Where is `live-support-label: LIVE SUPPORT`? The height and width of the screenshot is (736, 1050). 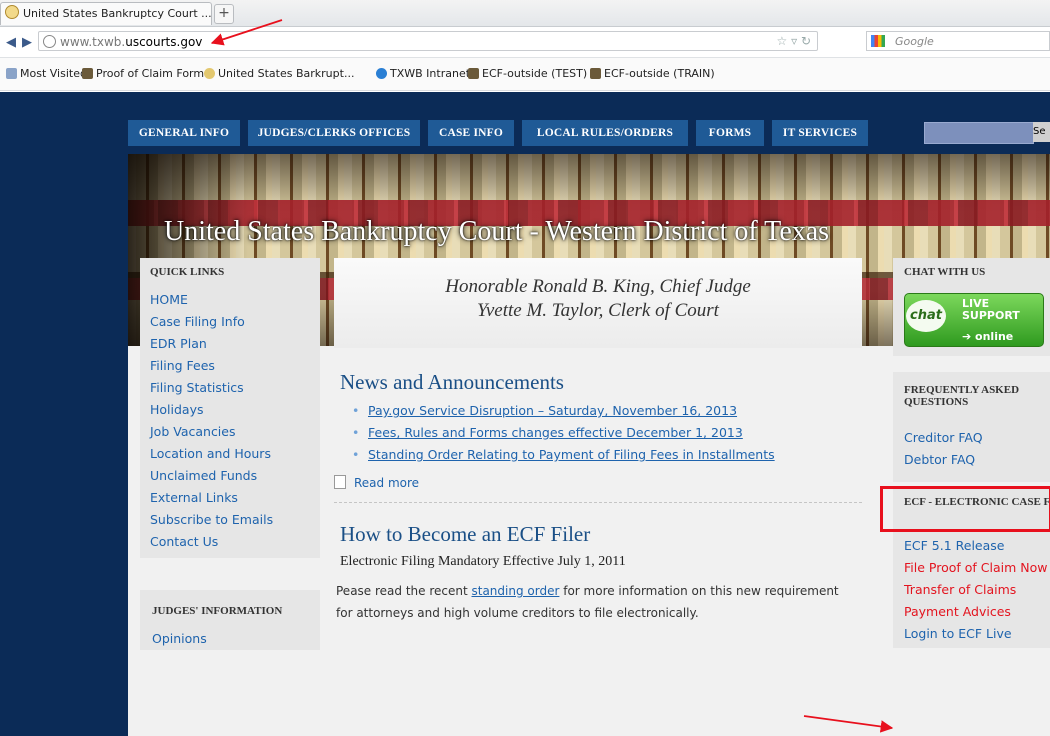
live-support-label: LIVE SUPPORT is located at coordinates (991, 310).